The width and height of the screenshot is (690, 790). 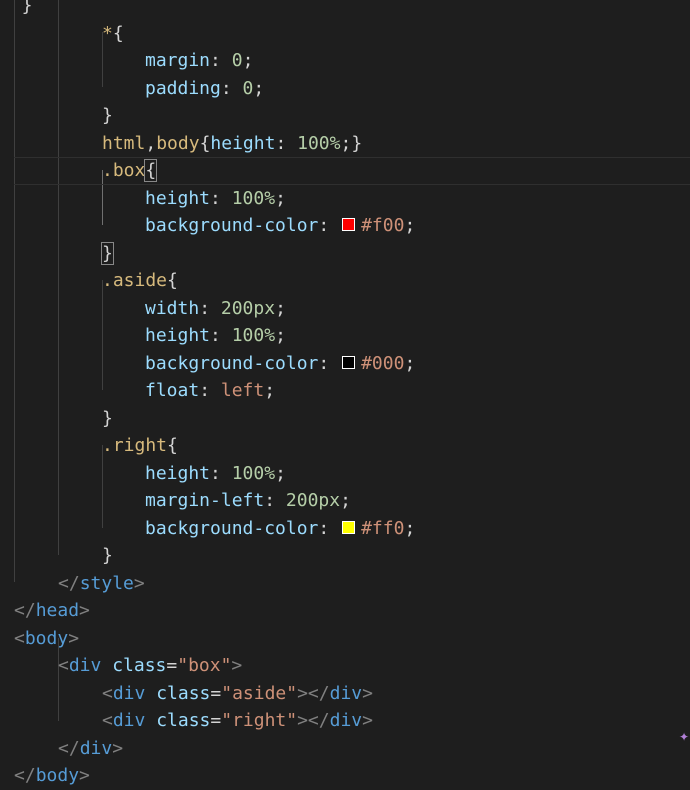 What do you see at coordinates (132, 89) in the screenshot?
I see `code-line: padding: 0;` at bounding box center [132, 89].